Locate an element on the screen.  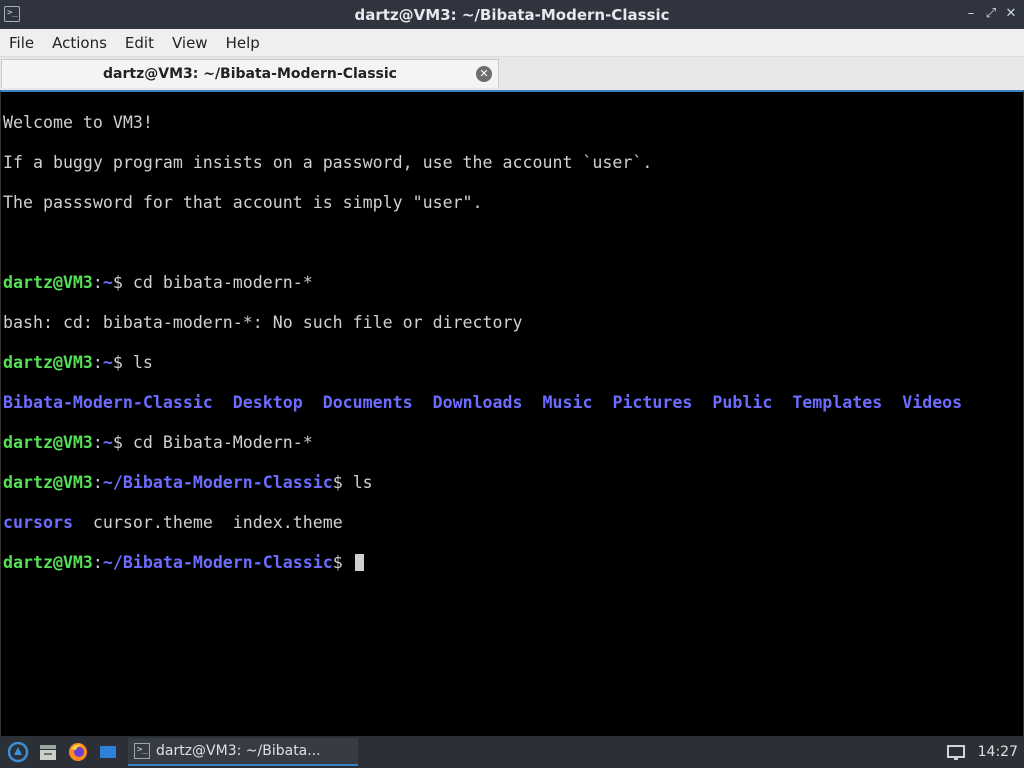
dir-entry: Pictures is located at coordinates (652, 402).